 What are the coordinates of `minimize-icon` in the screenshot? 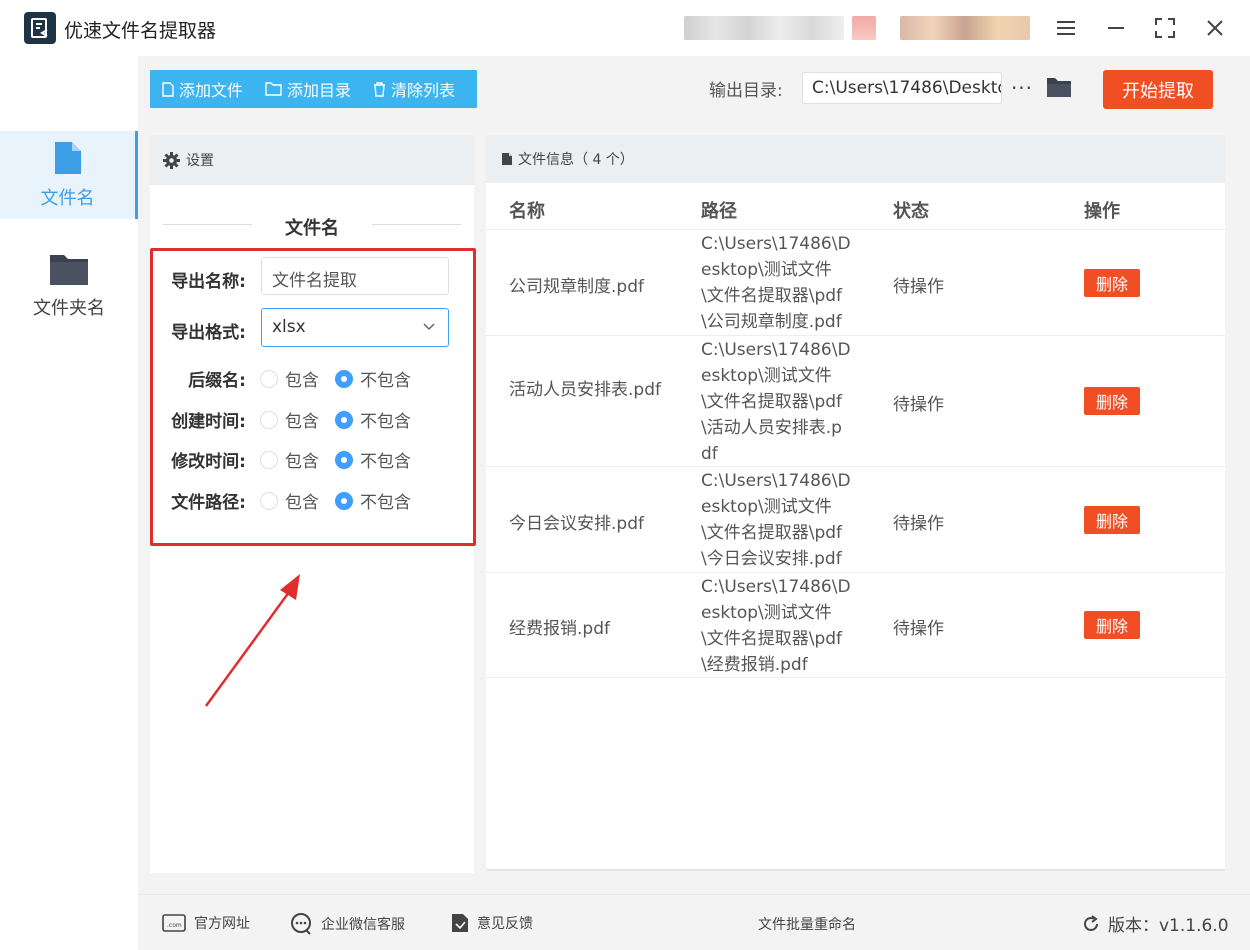 It's located at (1116, 28).